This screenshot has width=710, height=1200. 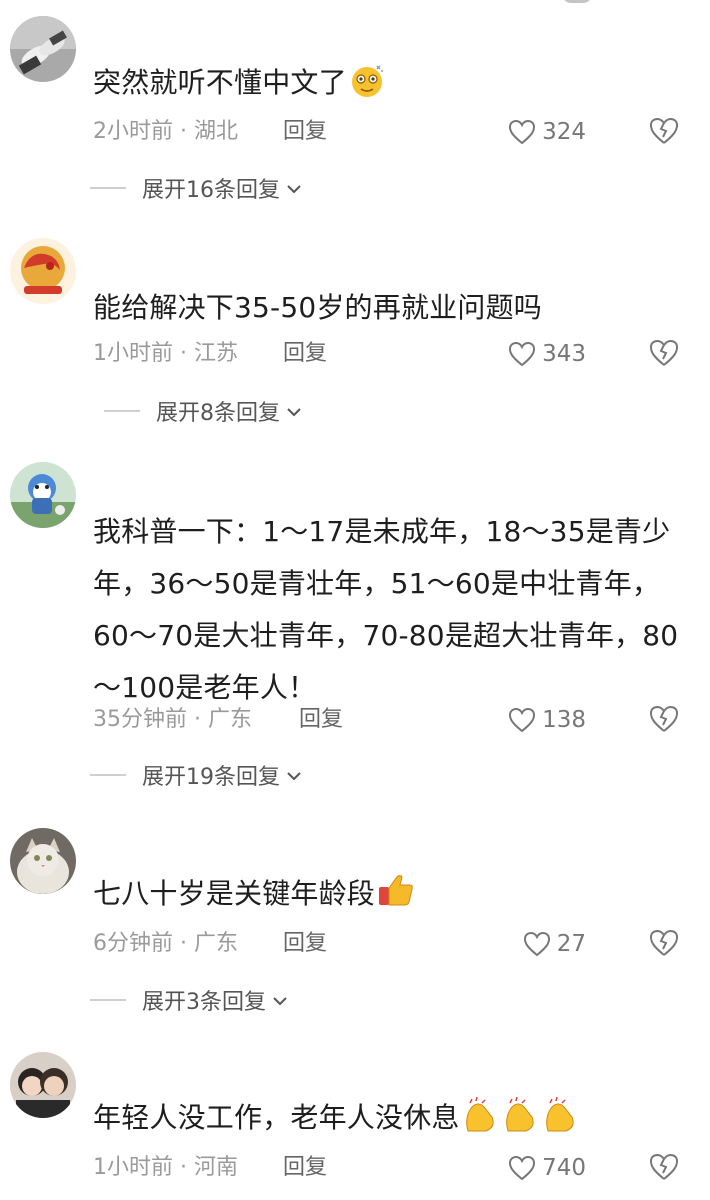 What do you see at coordinates (276, 1117) in the screenshot?
I see `comment-content: 年轻人没工作，老年人没休息` at bounding box center [276, 1117].